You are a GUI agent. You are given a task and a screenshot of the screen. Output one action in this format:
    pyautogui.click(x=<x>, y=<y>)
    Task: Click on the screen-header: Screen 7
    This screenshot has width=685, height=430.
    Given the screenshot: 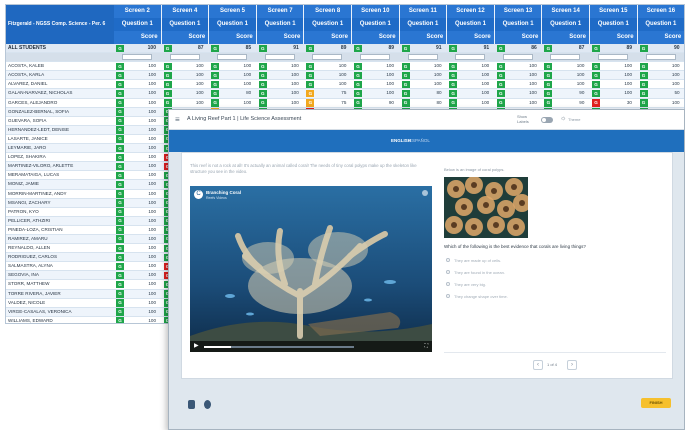 What is the action you would take?
    pyautogui.click(x=280, y=11)
    